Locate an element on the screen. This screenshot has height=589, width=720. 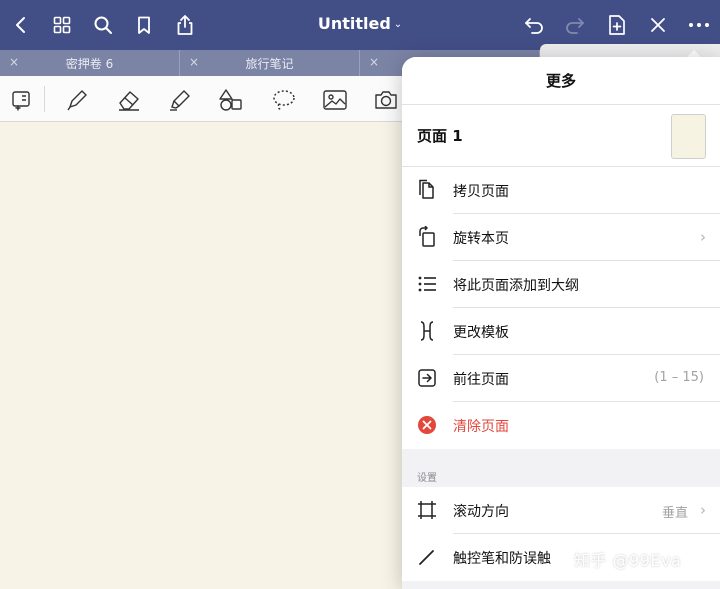
page-label: 页面 1 is located at coordinates (440, 136).